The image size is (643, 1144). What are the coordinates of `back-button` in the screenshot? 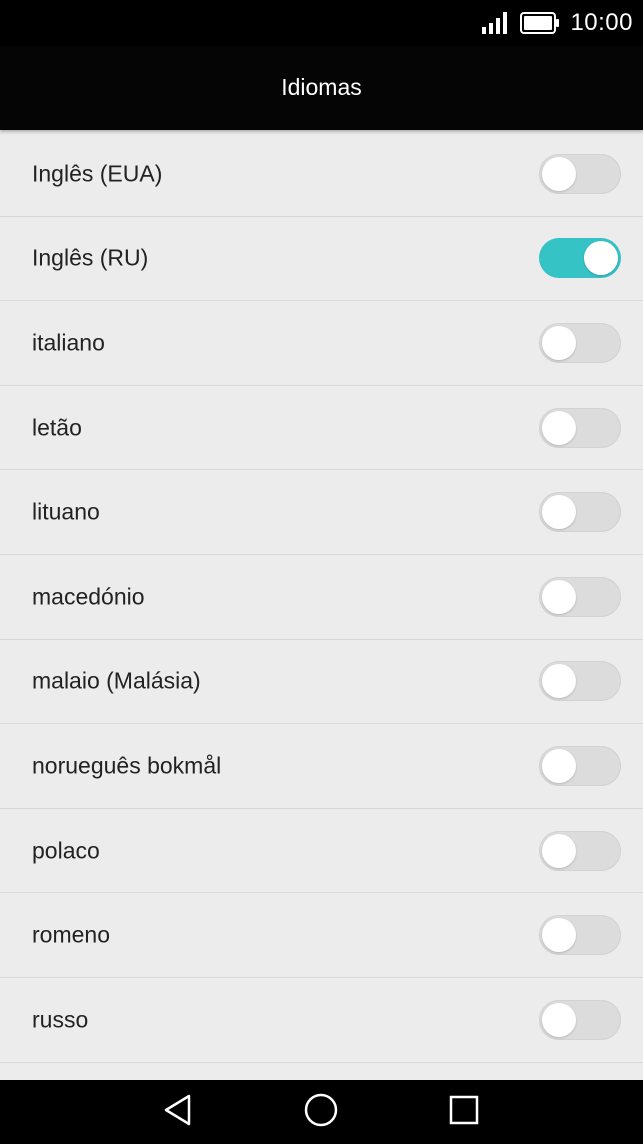 It's located at (178, 1112).